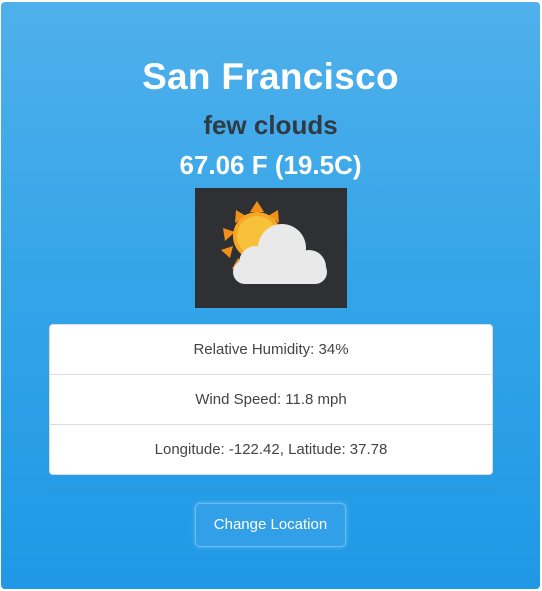 Image resolution: width=542 pixels, height=591 pixels. Describe the element at coordinates (271, 350) in the screenshot. I see `humidity-row: Relative Humidity: 34%` at that location.